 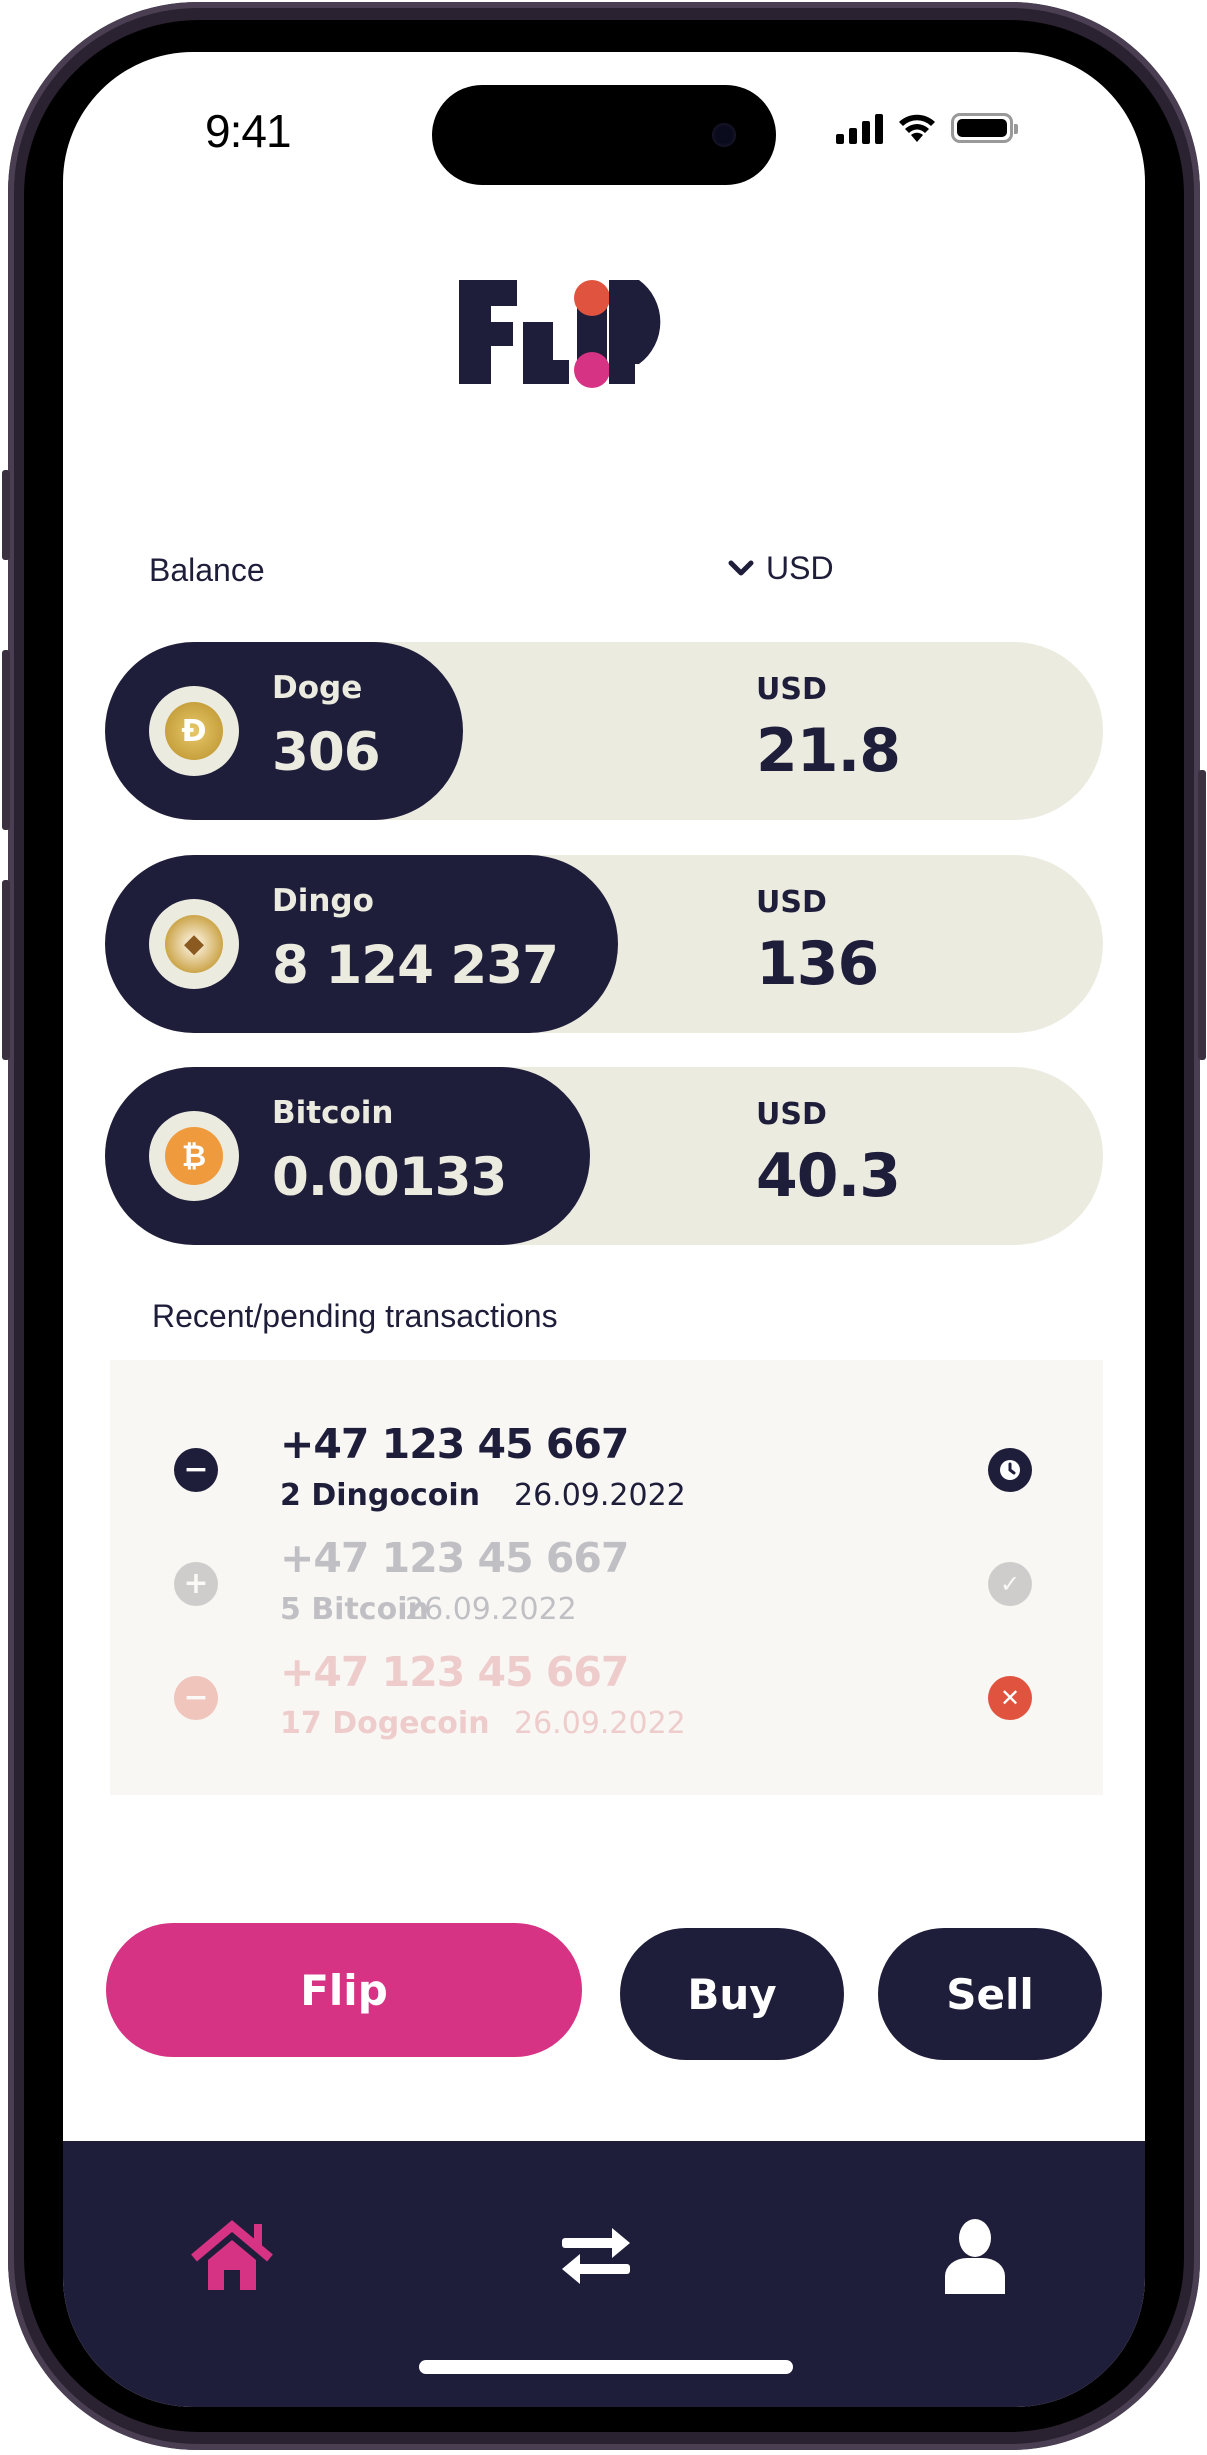 I want to click on battery-icon, so click(x=984, y=128).